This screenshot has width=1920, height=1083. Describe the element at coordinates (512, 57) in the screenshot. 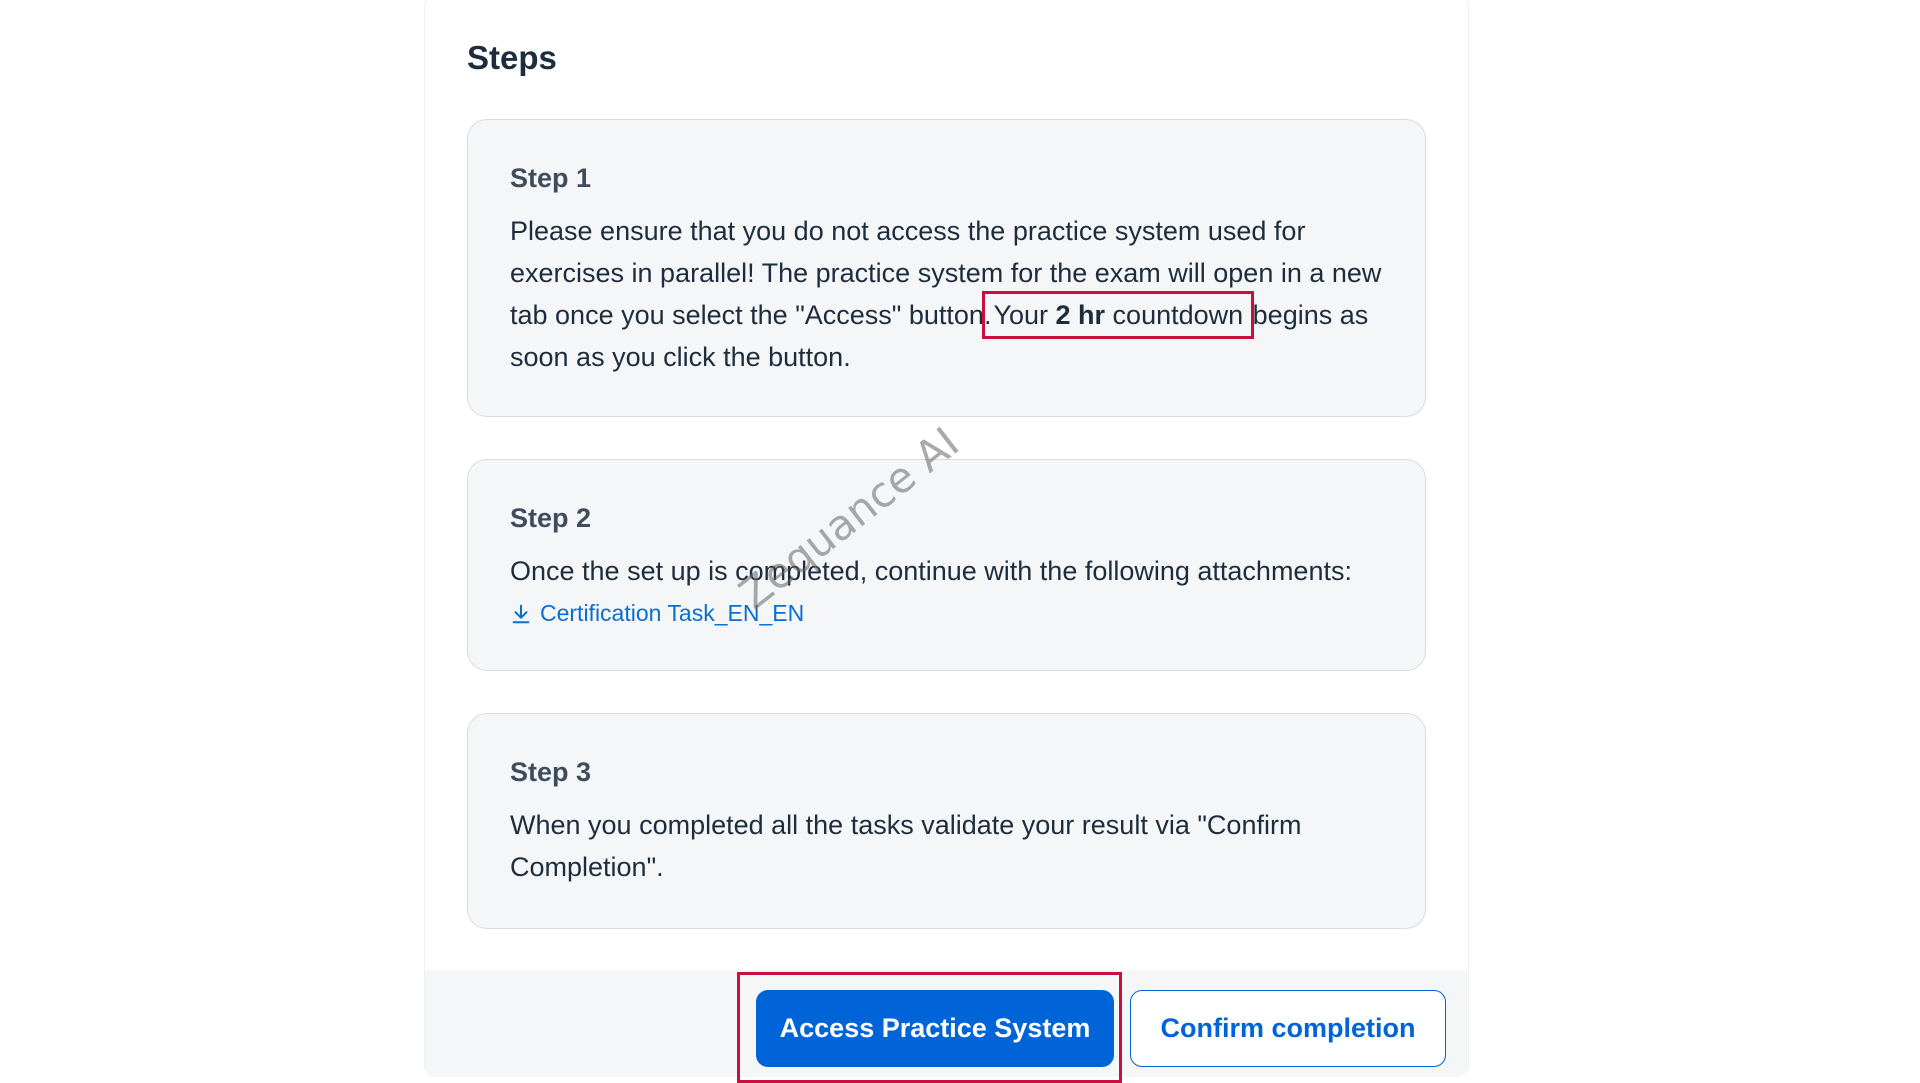

I see `section-title: Steps` at that location.